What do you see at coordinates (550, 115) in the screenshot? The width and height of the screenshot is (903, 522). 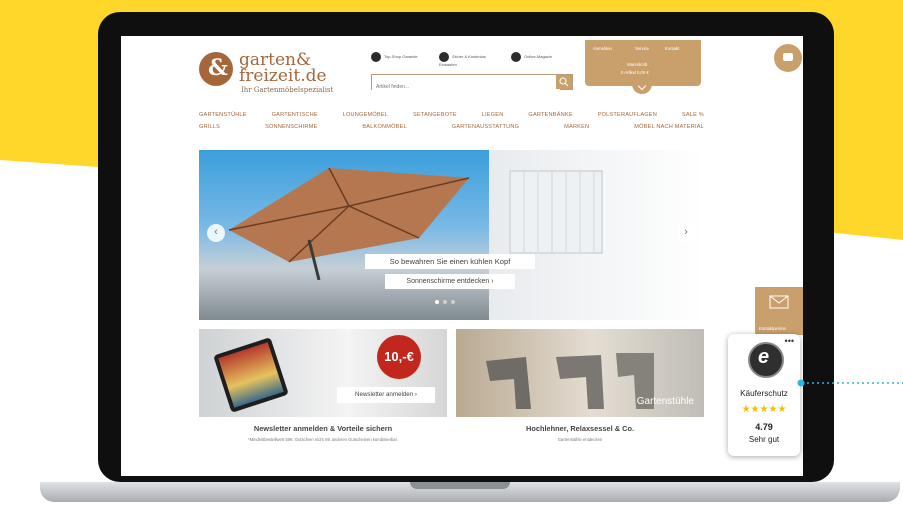 I see `nav-item: GARTENBÄNKE` at bounding box center [550, 115].